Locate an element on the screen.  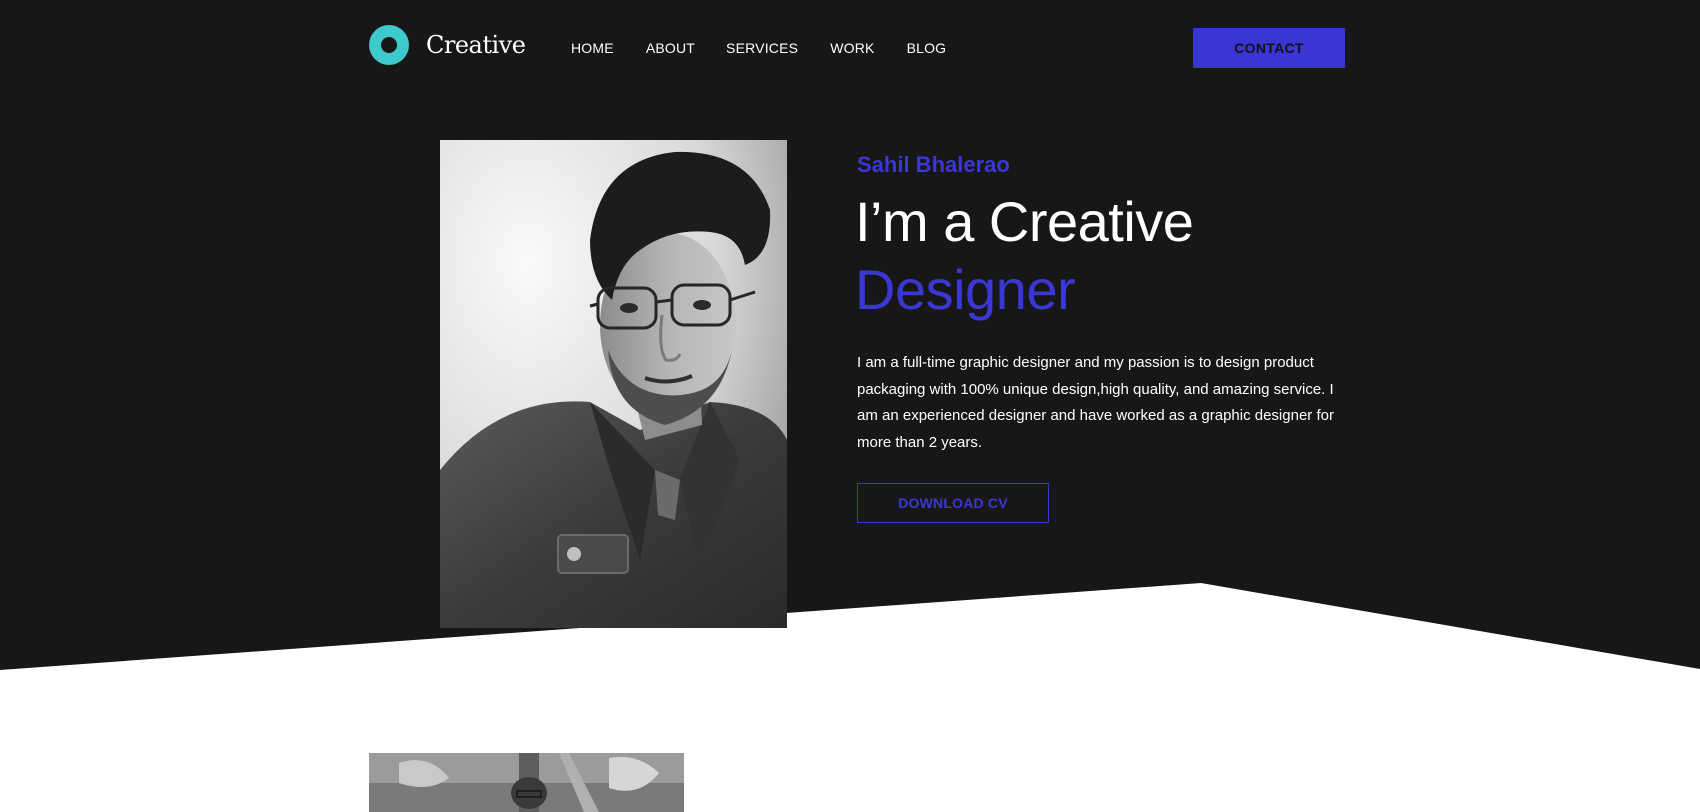
nav-services: SERVICES is located at coordinates (762, 48).